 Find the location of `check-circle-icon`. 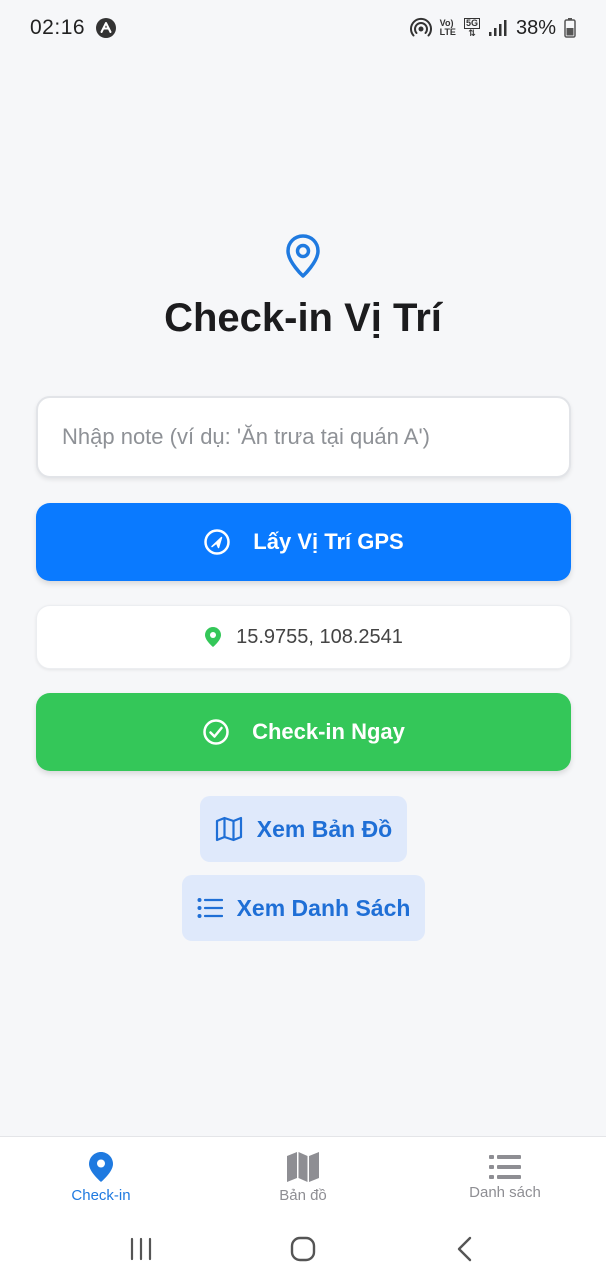

check-circle-icon is located at coordinates (216, 732).